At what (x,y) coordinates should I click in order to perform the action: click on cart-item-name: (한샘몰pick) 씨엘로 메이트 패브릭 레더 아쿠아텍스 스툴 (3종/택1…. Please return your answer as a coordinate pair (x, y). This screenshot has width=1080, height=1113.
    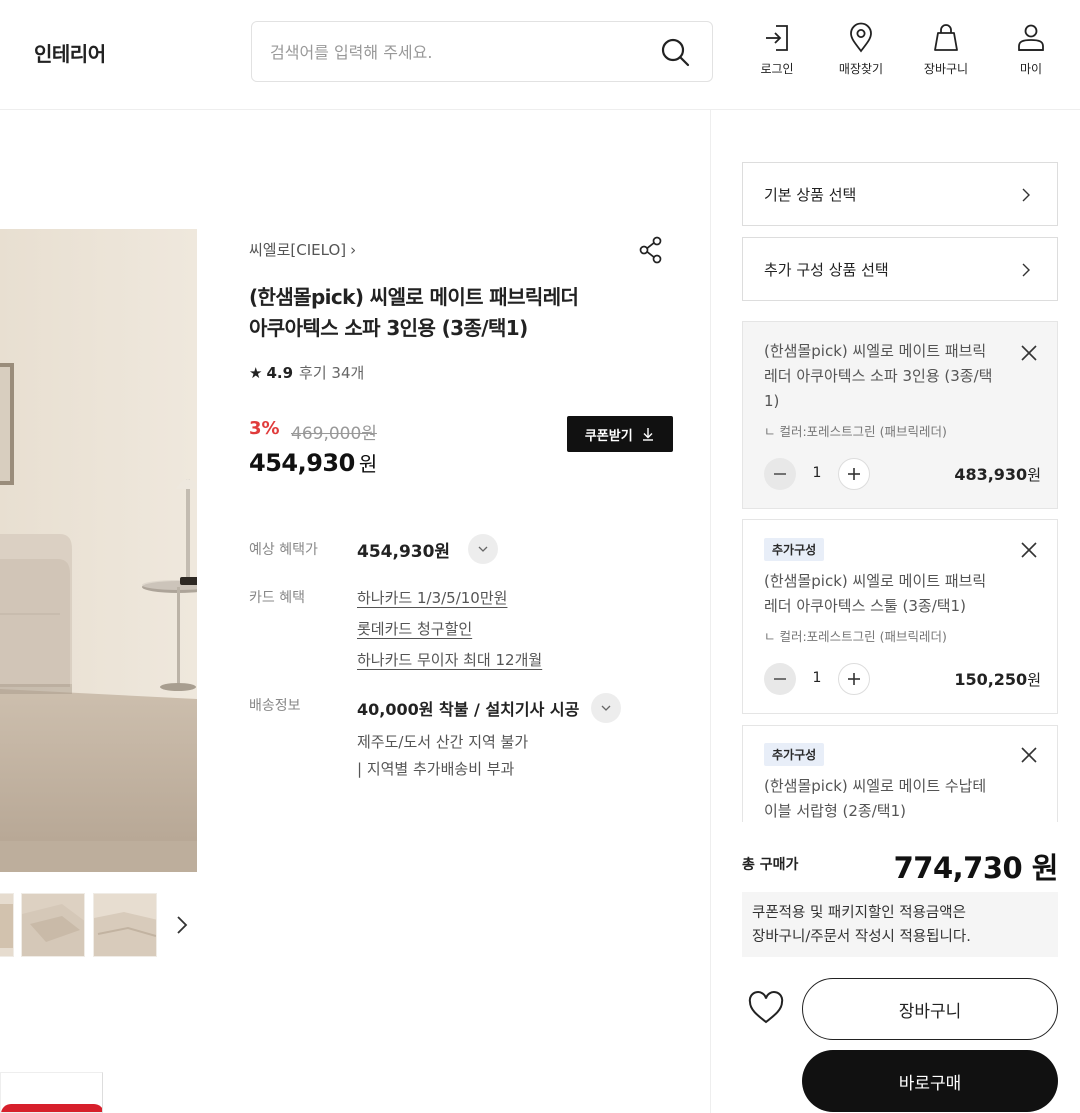
    Looking at the image, I should click on (891, 594).